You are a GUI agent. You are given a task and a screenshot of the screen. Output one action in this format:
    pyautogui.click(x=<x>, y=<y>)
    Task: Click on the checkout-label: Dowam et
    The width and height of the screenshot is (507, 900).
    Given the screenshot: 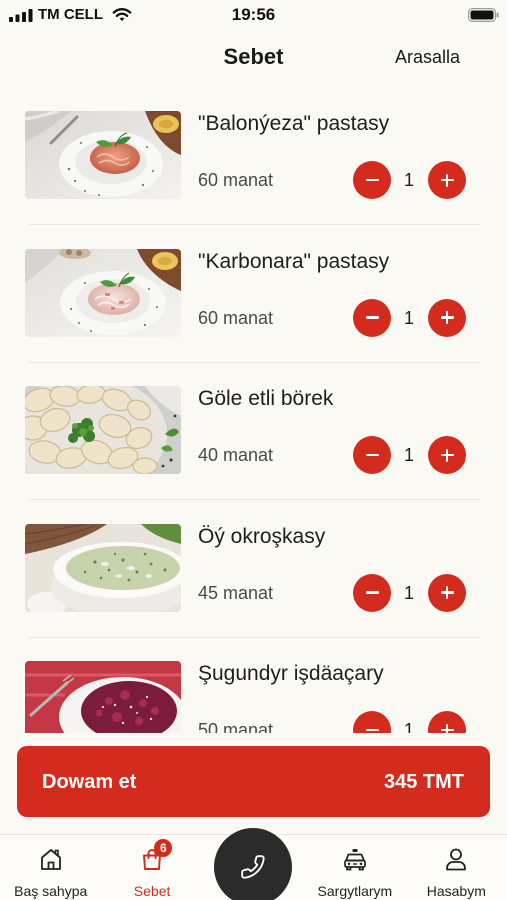 What is the action you would take?
    pyautogui.click(x=89, y=781)
    